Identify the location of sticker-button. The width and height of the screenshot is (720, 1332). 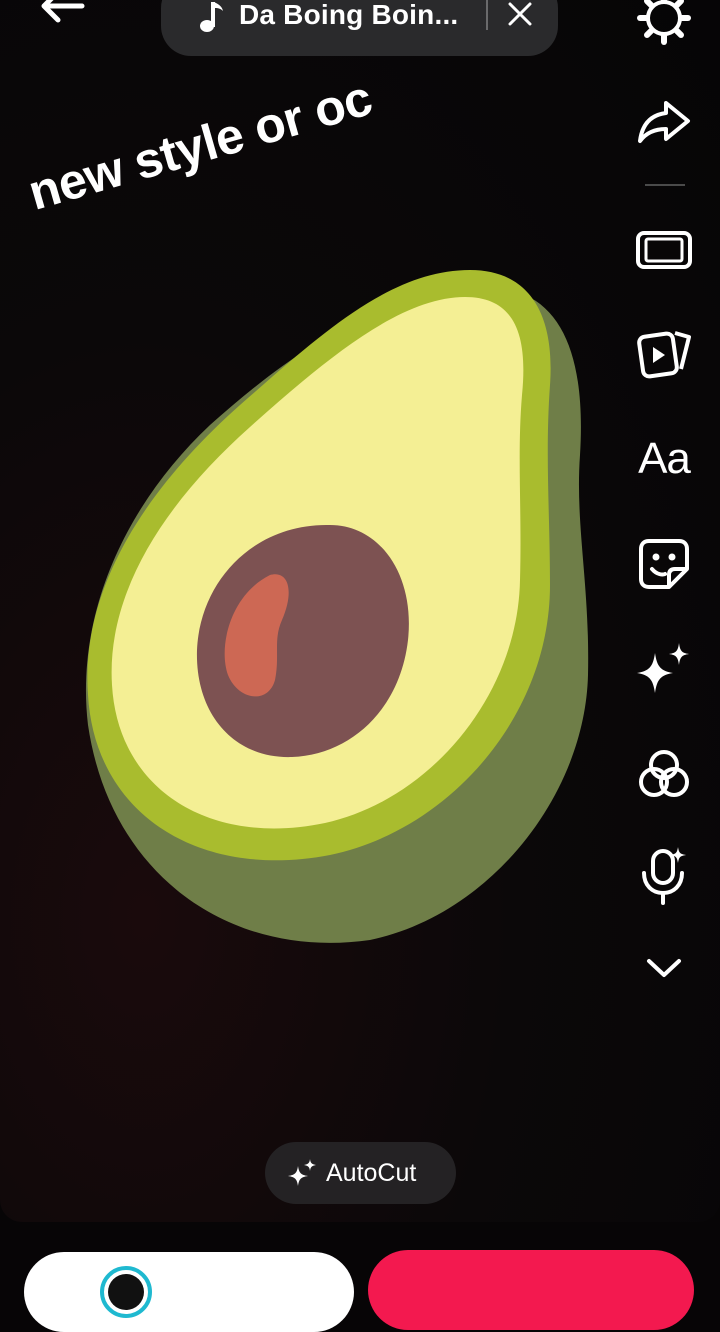
(664, 564).